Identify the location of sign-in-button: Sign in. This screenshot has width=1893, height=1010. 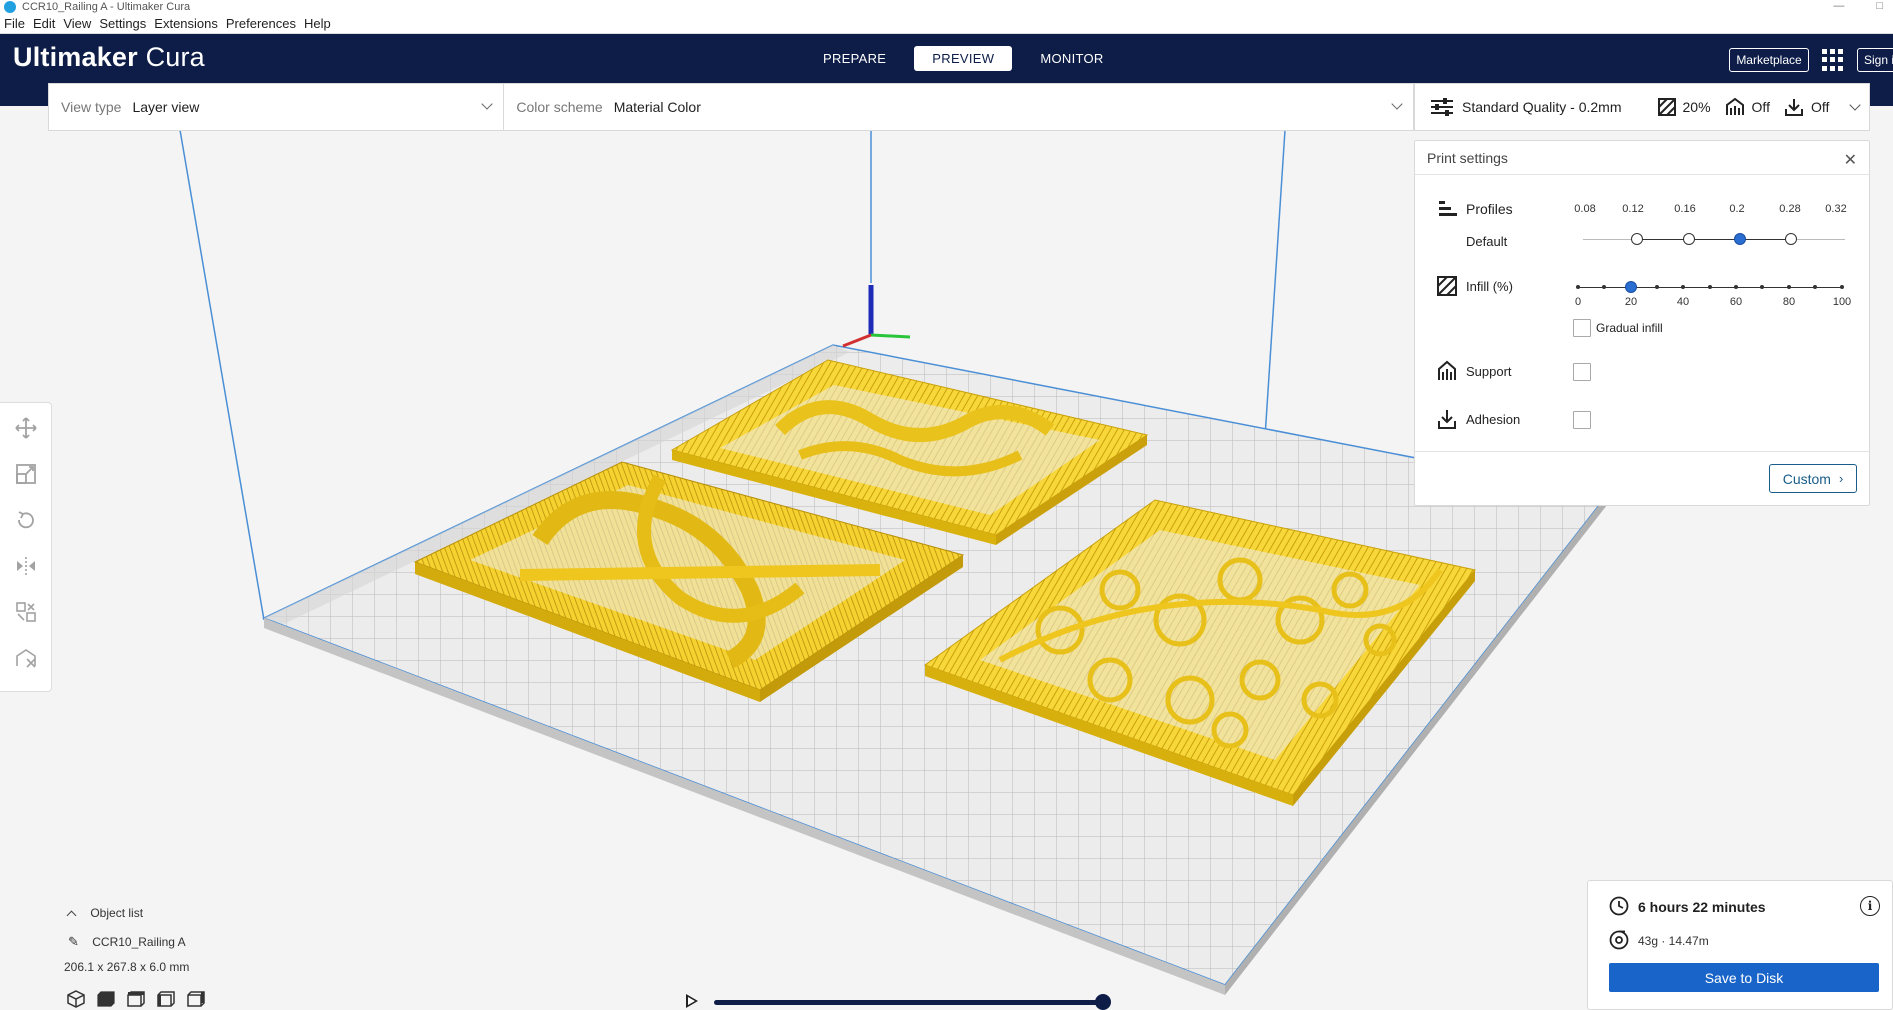
(1875, 60).